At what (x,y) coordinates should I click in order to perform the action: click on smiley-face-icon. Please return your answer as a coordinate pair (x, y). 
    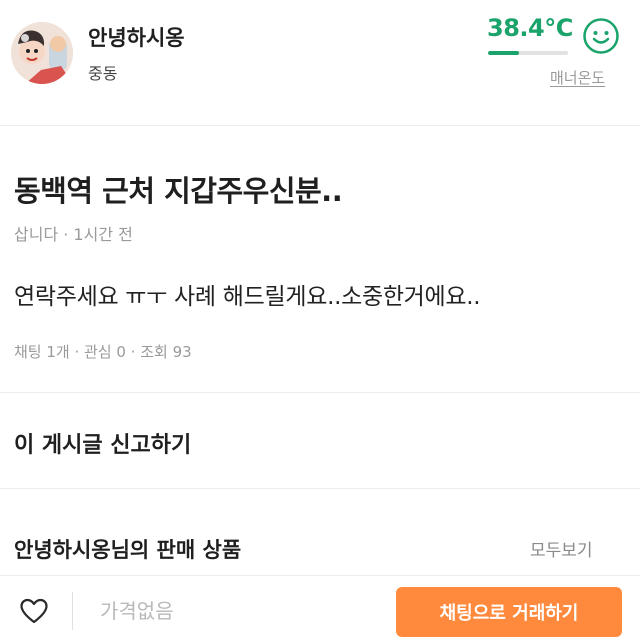
    Looking at the image, I should click on (601, 36).